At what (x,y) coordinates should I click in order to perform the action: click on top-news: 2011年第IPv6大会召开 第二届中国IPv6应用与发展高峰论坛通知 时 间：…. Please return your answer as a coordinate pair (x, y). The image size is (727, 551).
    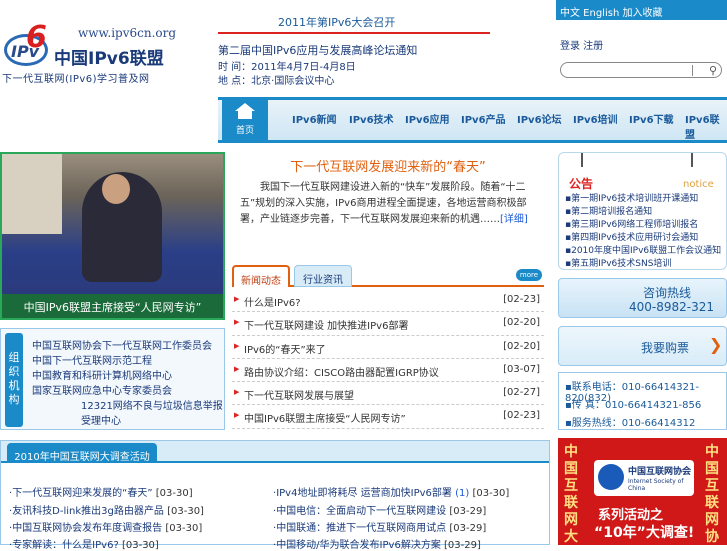
    Looking at the image, I should click on (378, 52).